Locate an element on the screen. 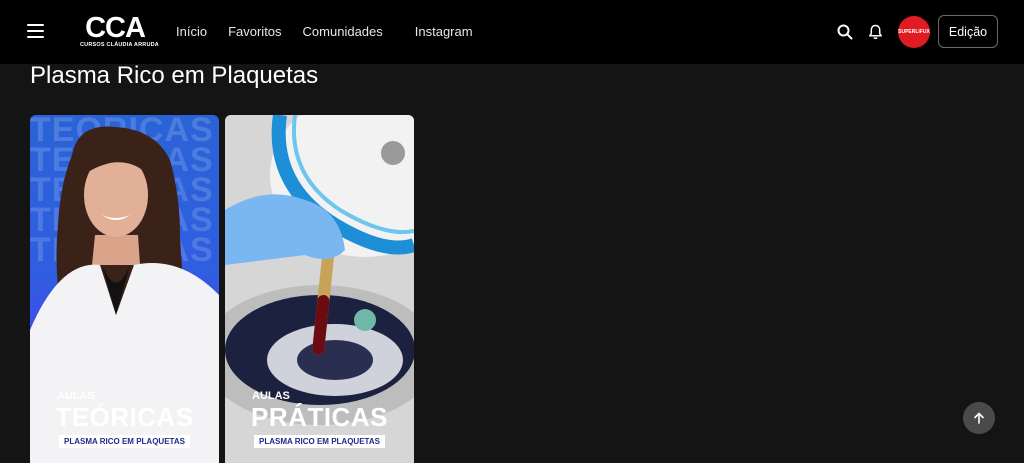 The width and height of the screenshot is (1024, 463). header-tools: SUPERLIFUX Edição is located at coordinates (917, 31).